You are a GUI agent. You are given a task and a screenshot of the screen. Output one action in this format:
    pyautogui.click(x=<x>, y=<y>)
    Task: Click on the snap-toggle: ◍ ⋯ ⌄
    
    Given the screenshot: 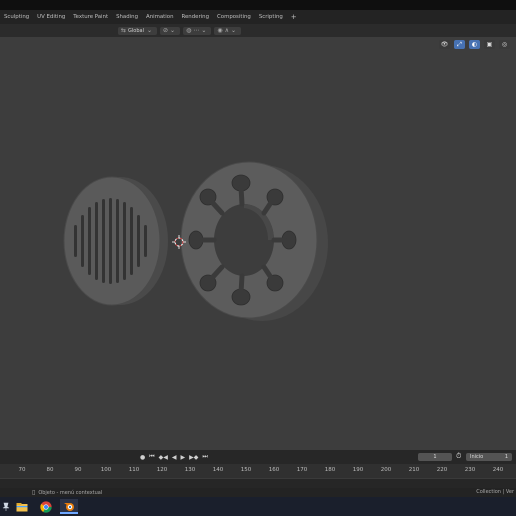 What is the action you would take?
    pyautogui.click(x=197, y=30)
    